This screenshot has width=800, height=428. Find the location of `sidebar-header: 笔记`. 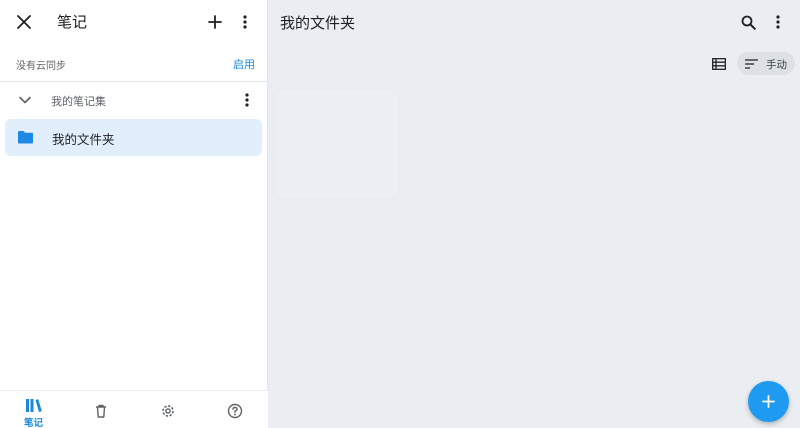

sidebar-header: 笔记 is located at coordinates (134, 22).